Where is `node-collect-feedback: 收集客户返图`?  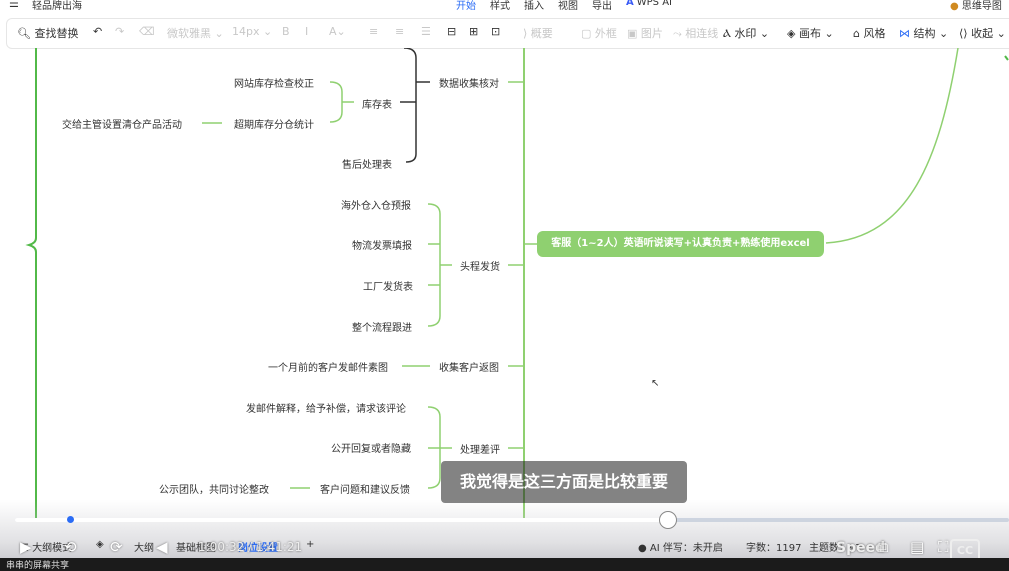
node-collect-feedback: 收集客户返图 is located at coordinates (469, 366).